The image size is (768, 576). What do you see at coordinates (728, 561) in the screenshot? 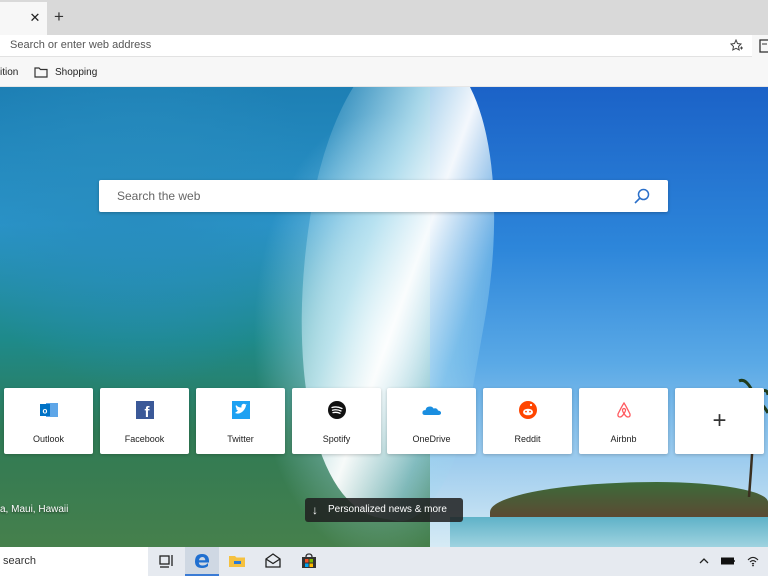
I see `battery-icon` at bounding box center [728, 561].